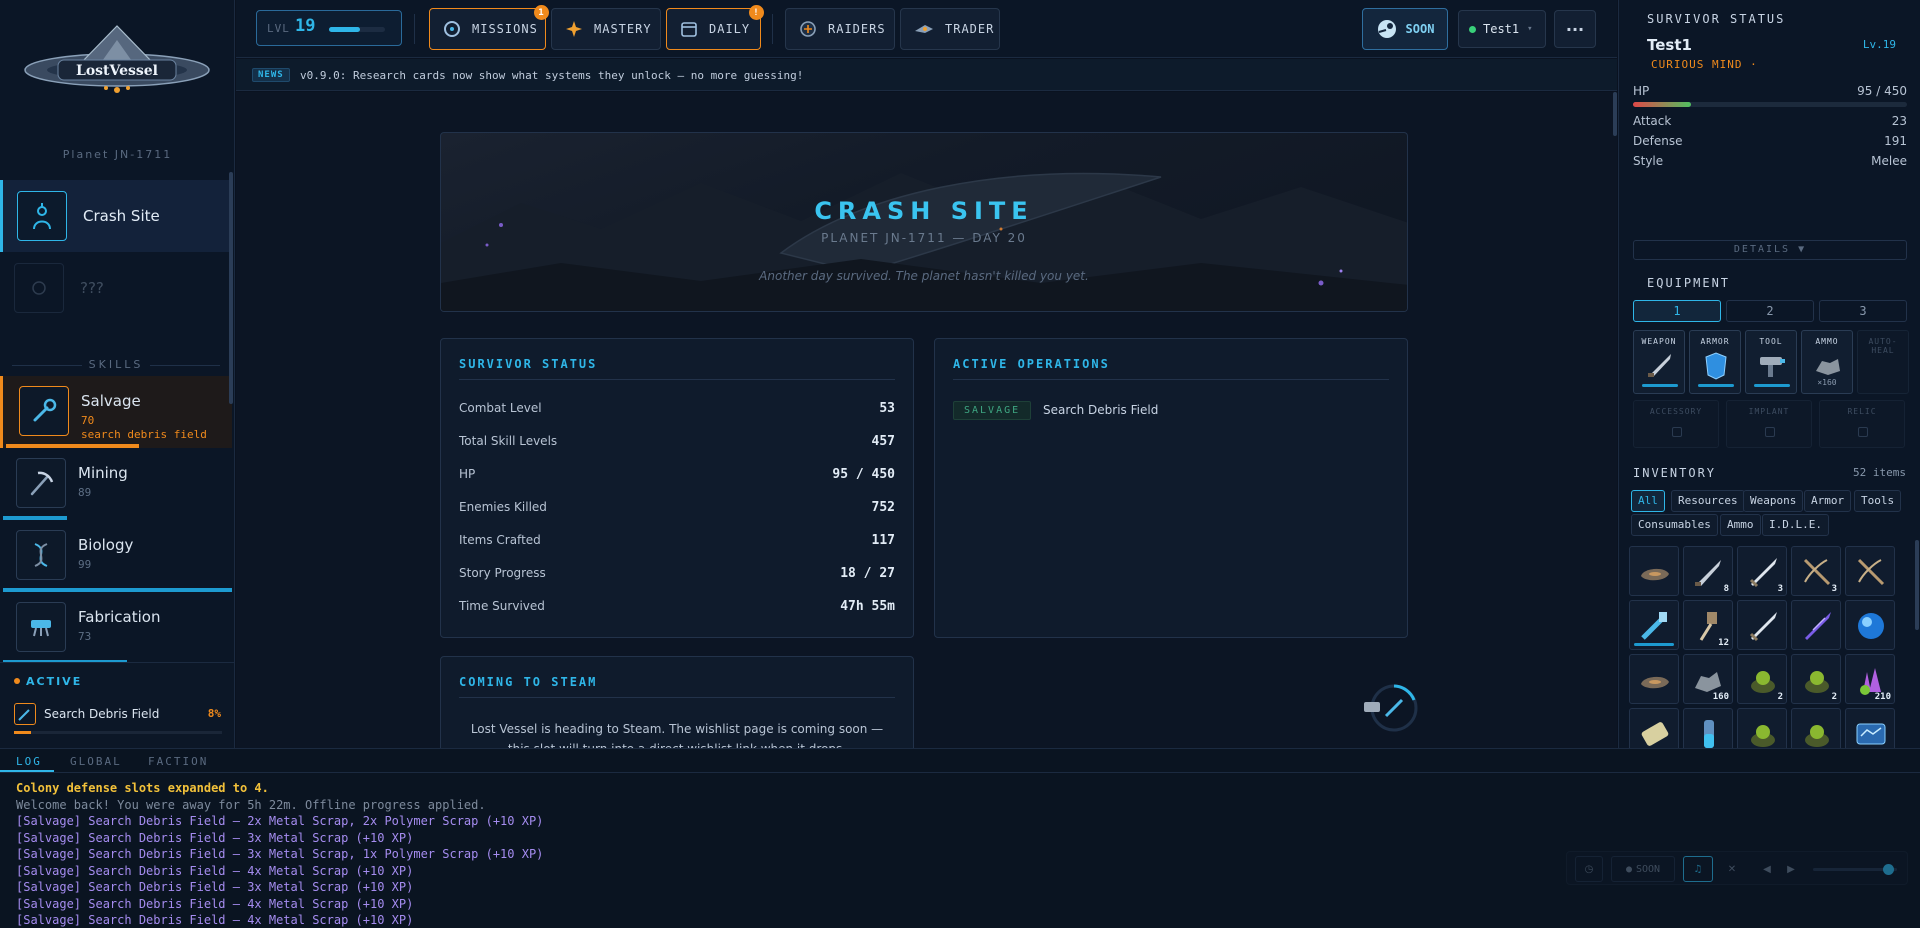  What do you see at coordinates (1795, 525) in the screenshot?
I see `filter-idle: I.D.L.E.` at bounding box center [1795, 525].